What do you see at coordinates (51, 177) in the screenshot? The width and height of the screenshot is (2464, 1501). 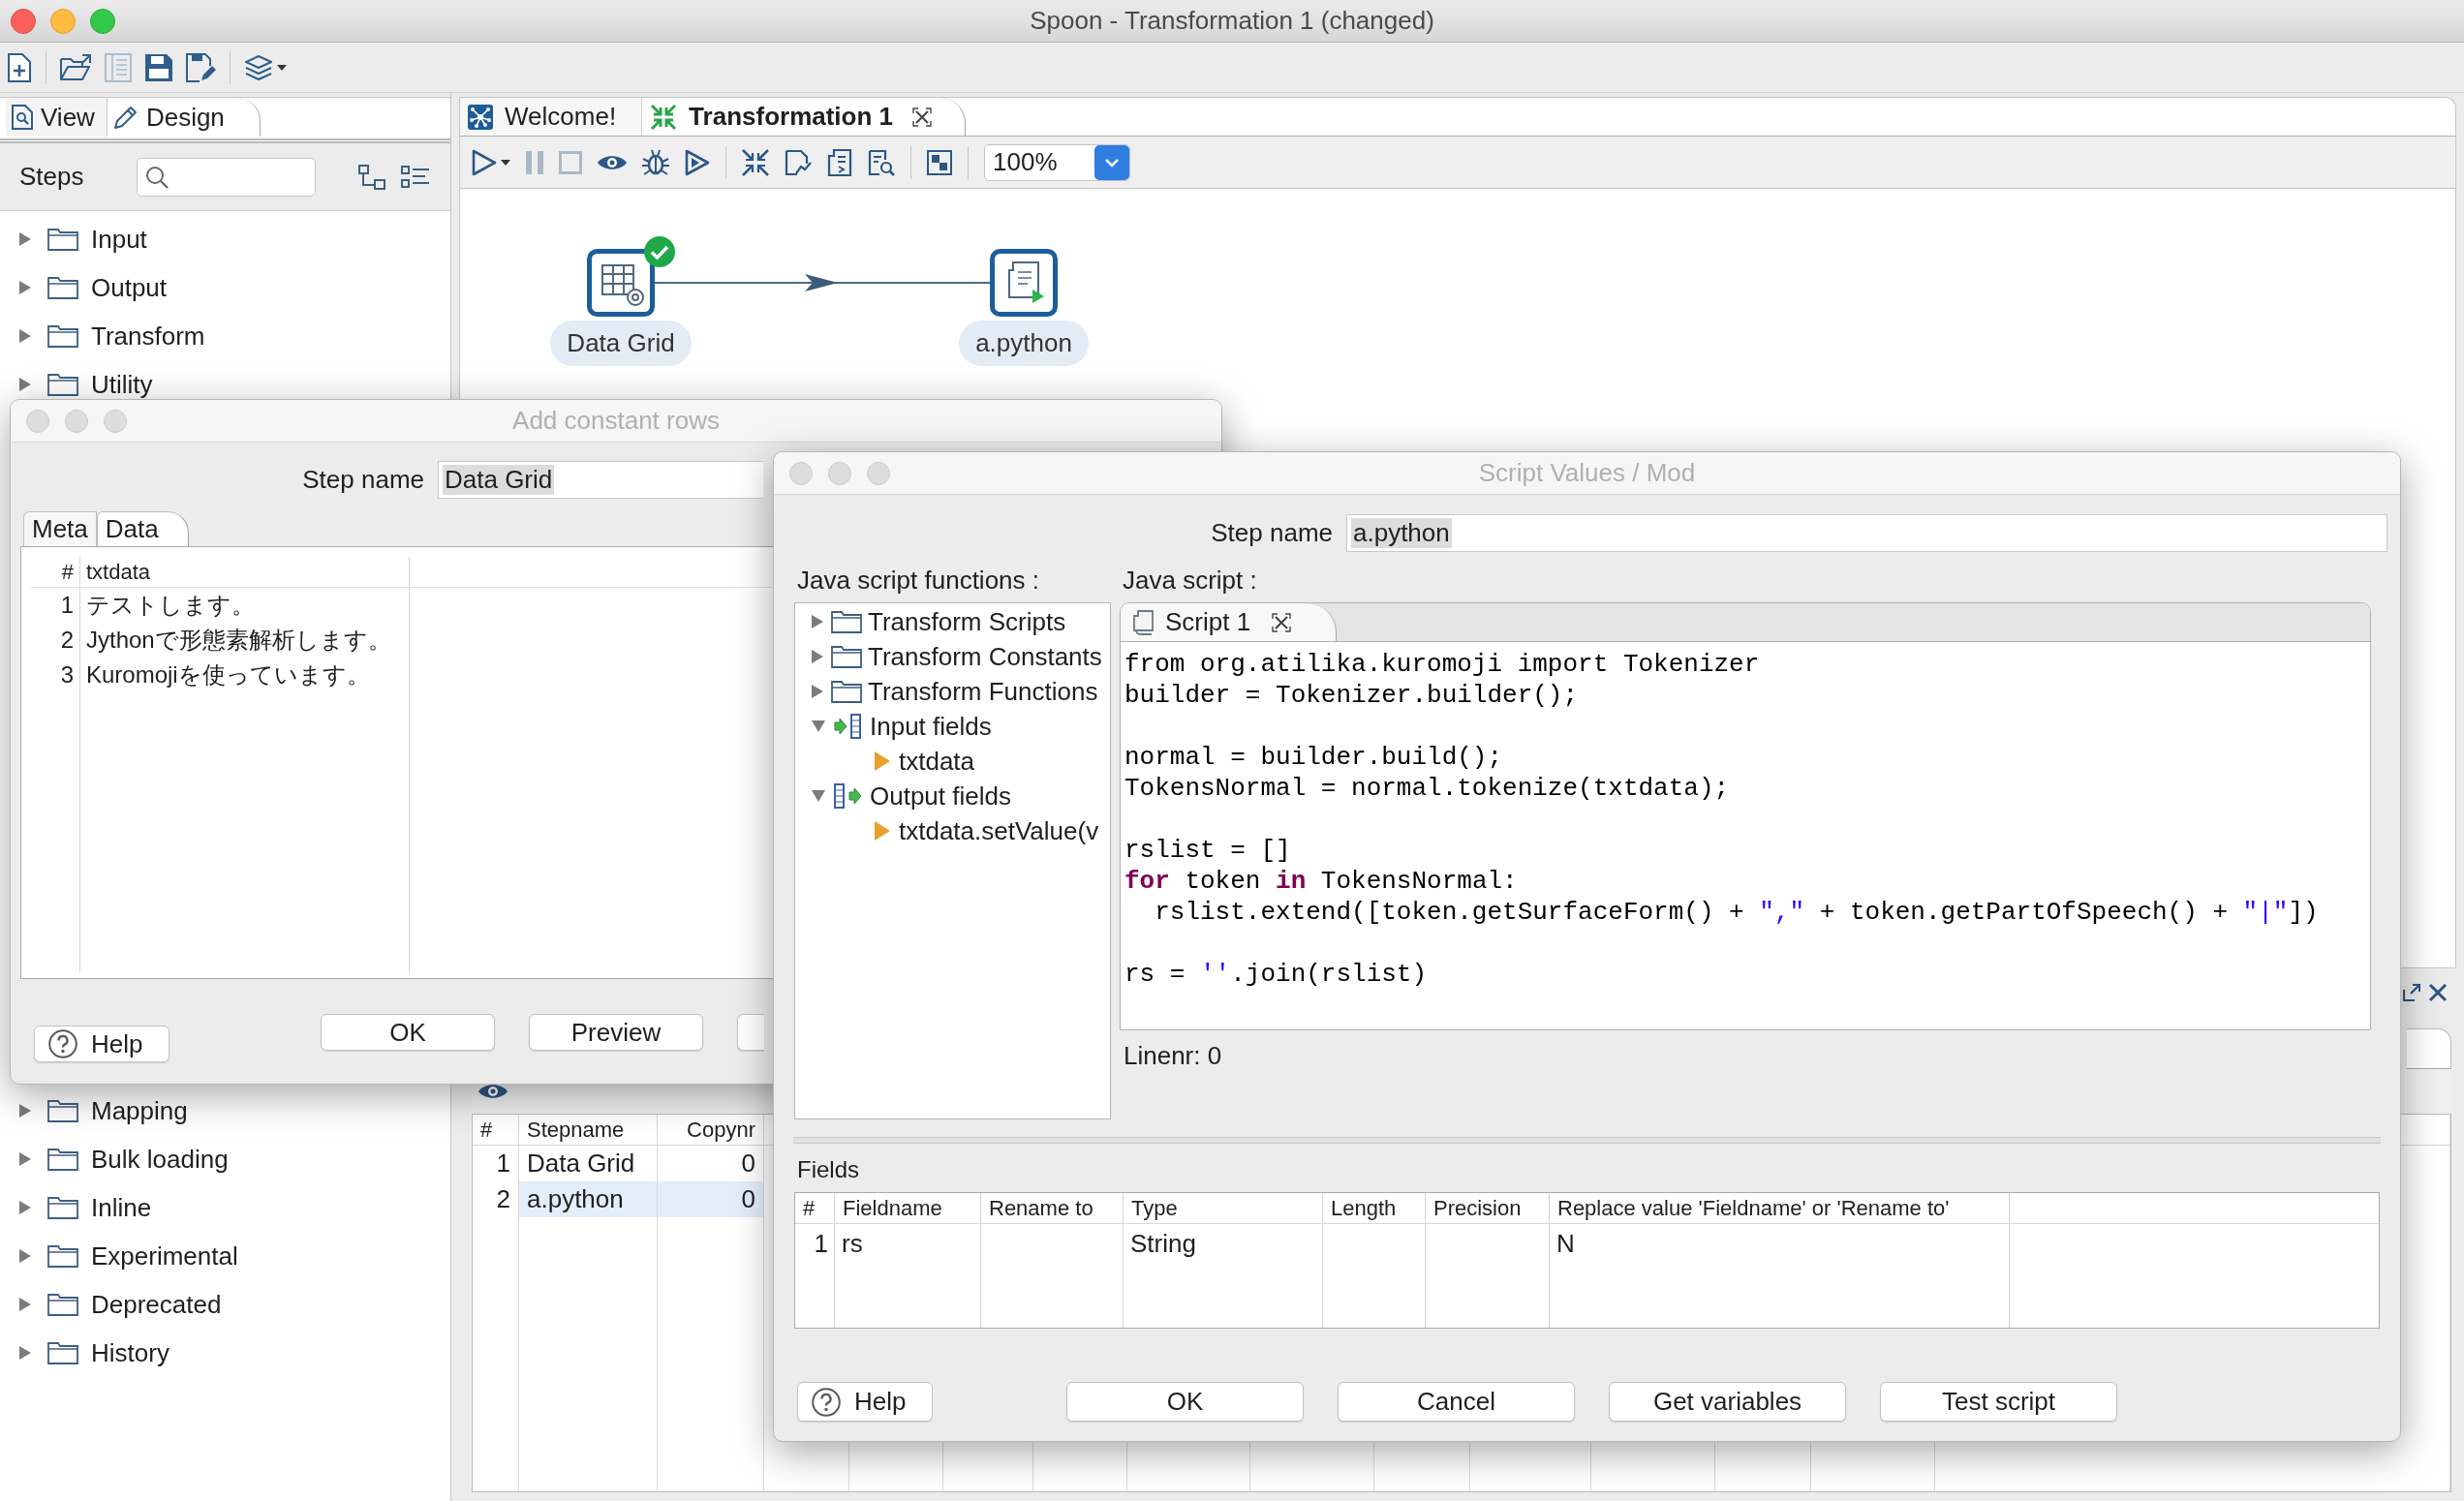 I see `panel-label: Steps` at bounding box center [51, 177].